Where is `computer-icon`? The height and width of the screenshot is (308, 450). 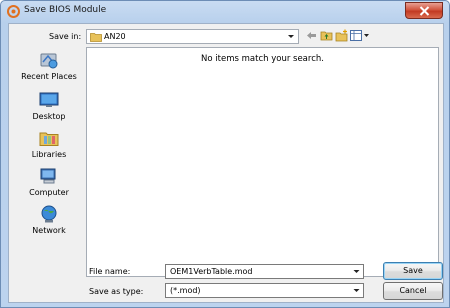 computer-icon is located at coordinates (48, 176).